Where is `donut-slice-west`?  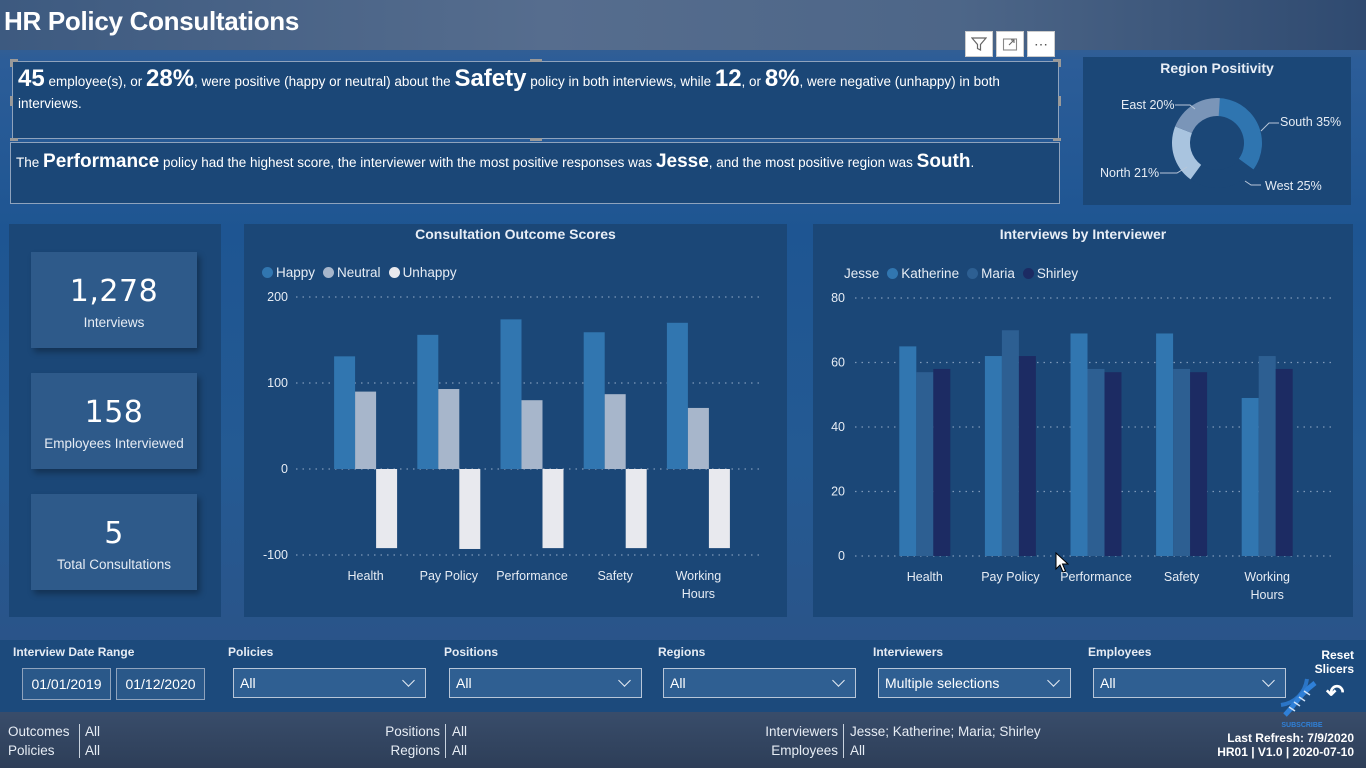 donut-slice-west is located at coordinates (1222, 173).